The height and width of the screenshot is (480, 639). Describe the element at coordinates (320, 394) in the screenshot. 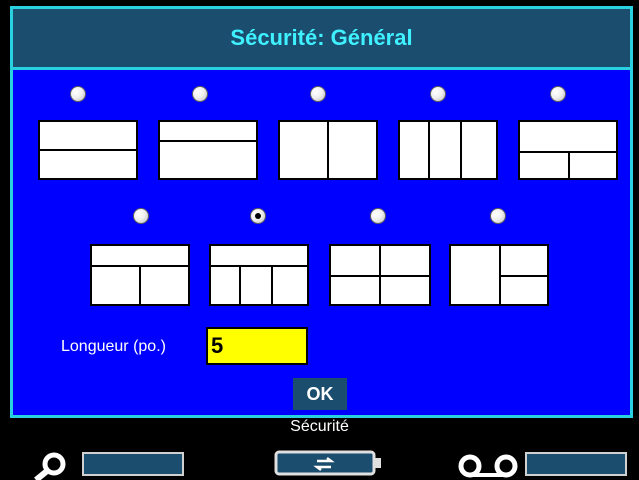

I see `ok-button: OK` at that location.